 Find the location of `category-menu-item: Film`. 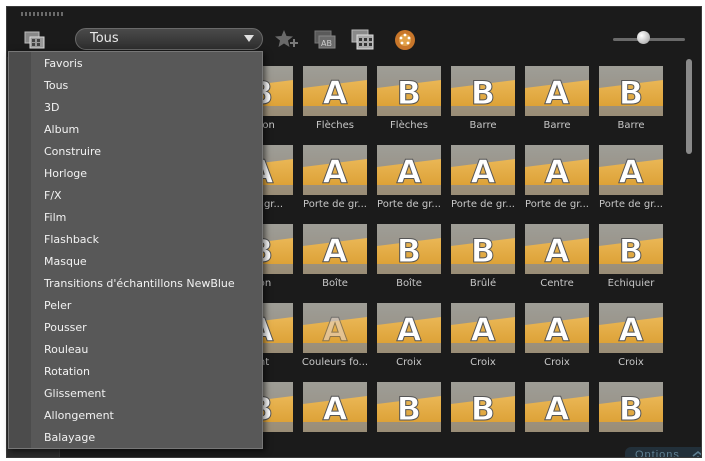

category-menu-item: Film is located at coordinates (146, 218).